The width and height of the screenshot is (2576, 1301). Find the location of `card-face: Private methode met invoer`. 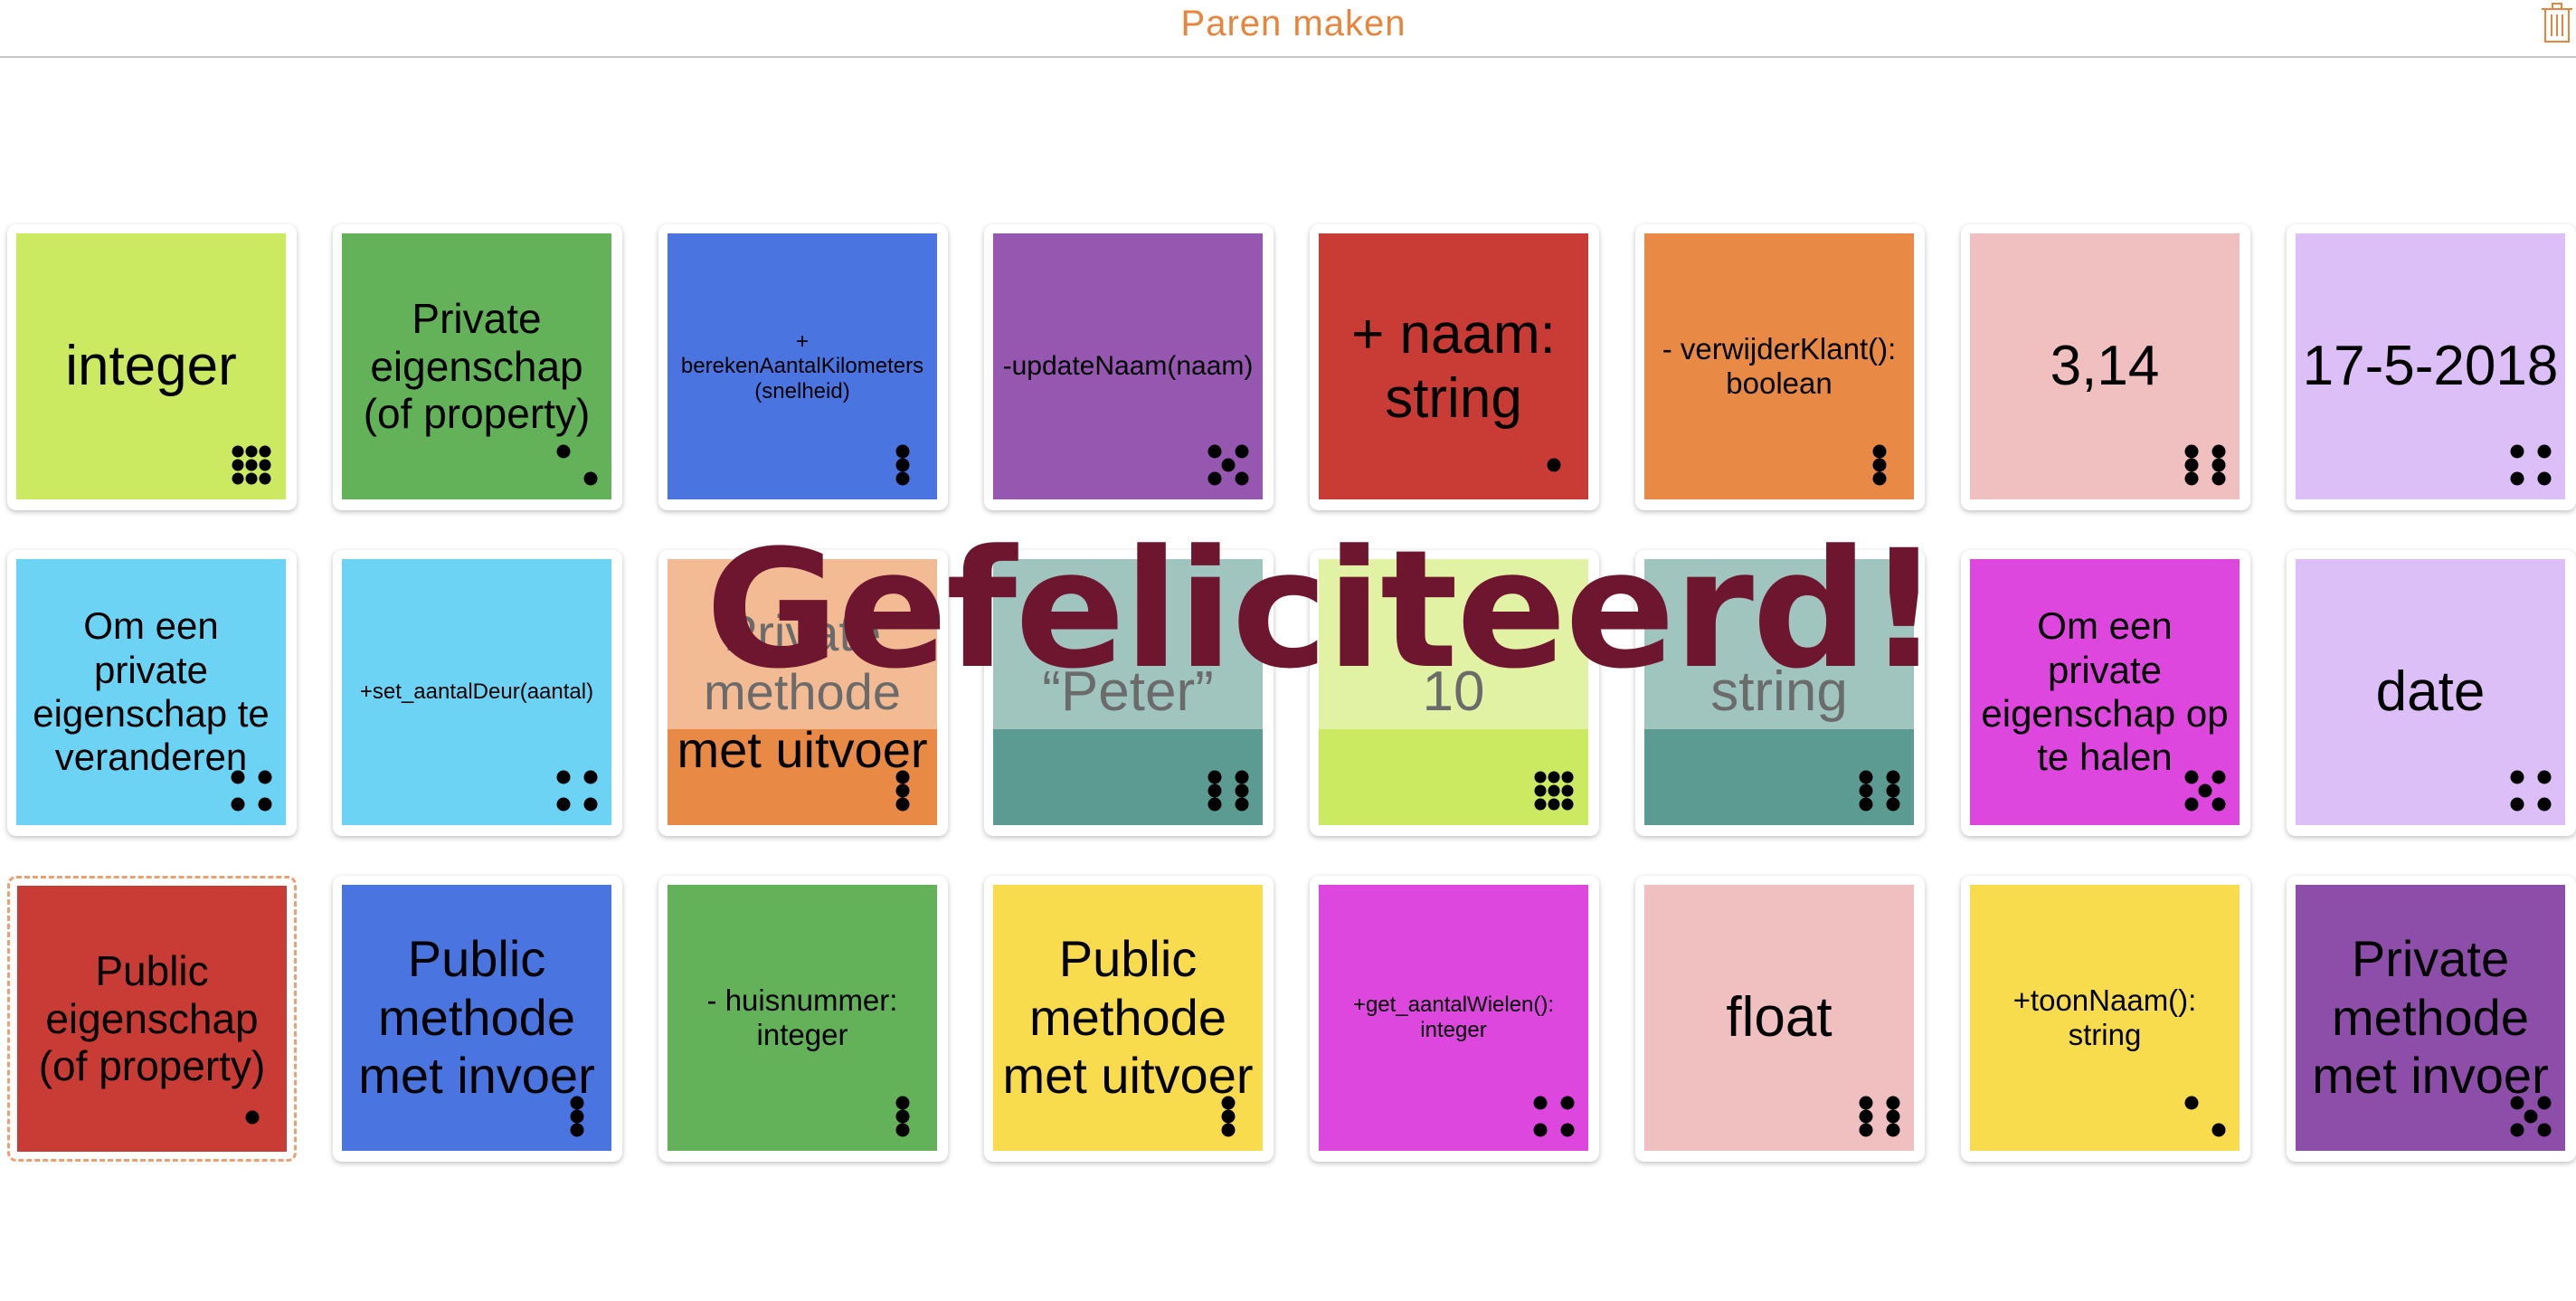

card-face: Private methode met invoer is located at coordinates (2430, 1018).